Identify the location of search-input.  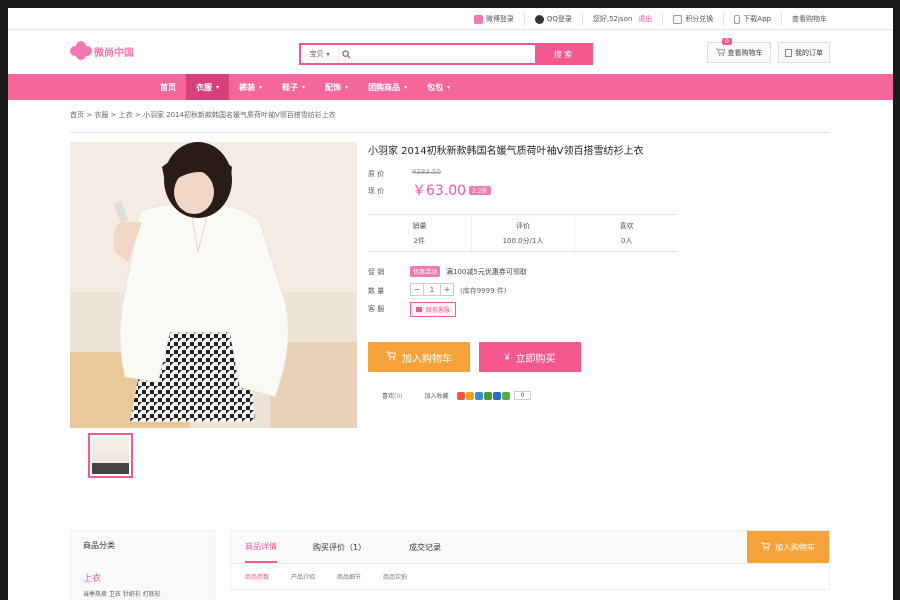
(444, 54).